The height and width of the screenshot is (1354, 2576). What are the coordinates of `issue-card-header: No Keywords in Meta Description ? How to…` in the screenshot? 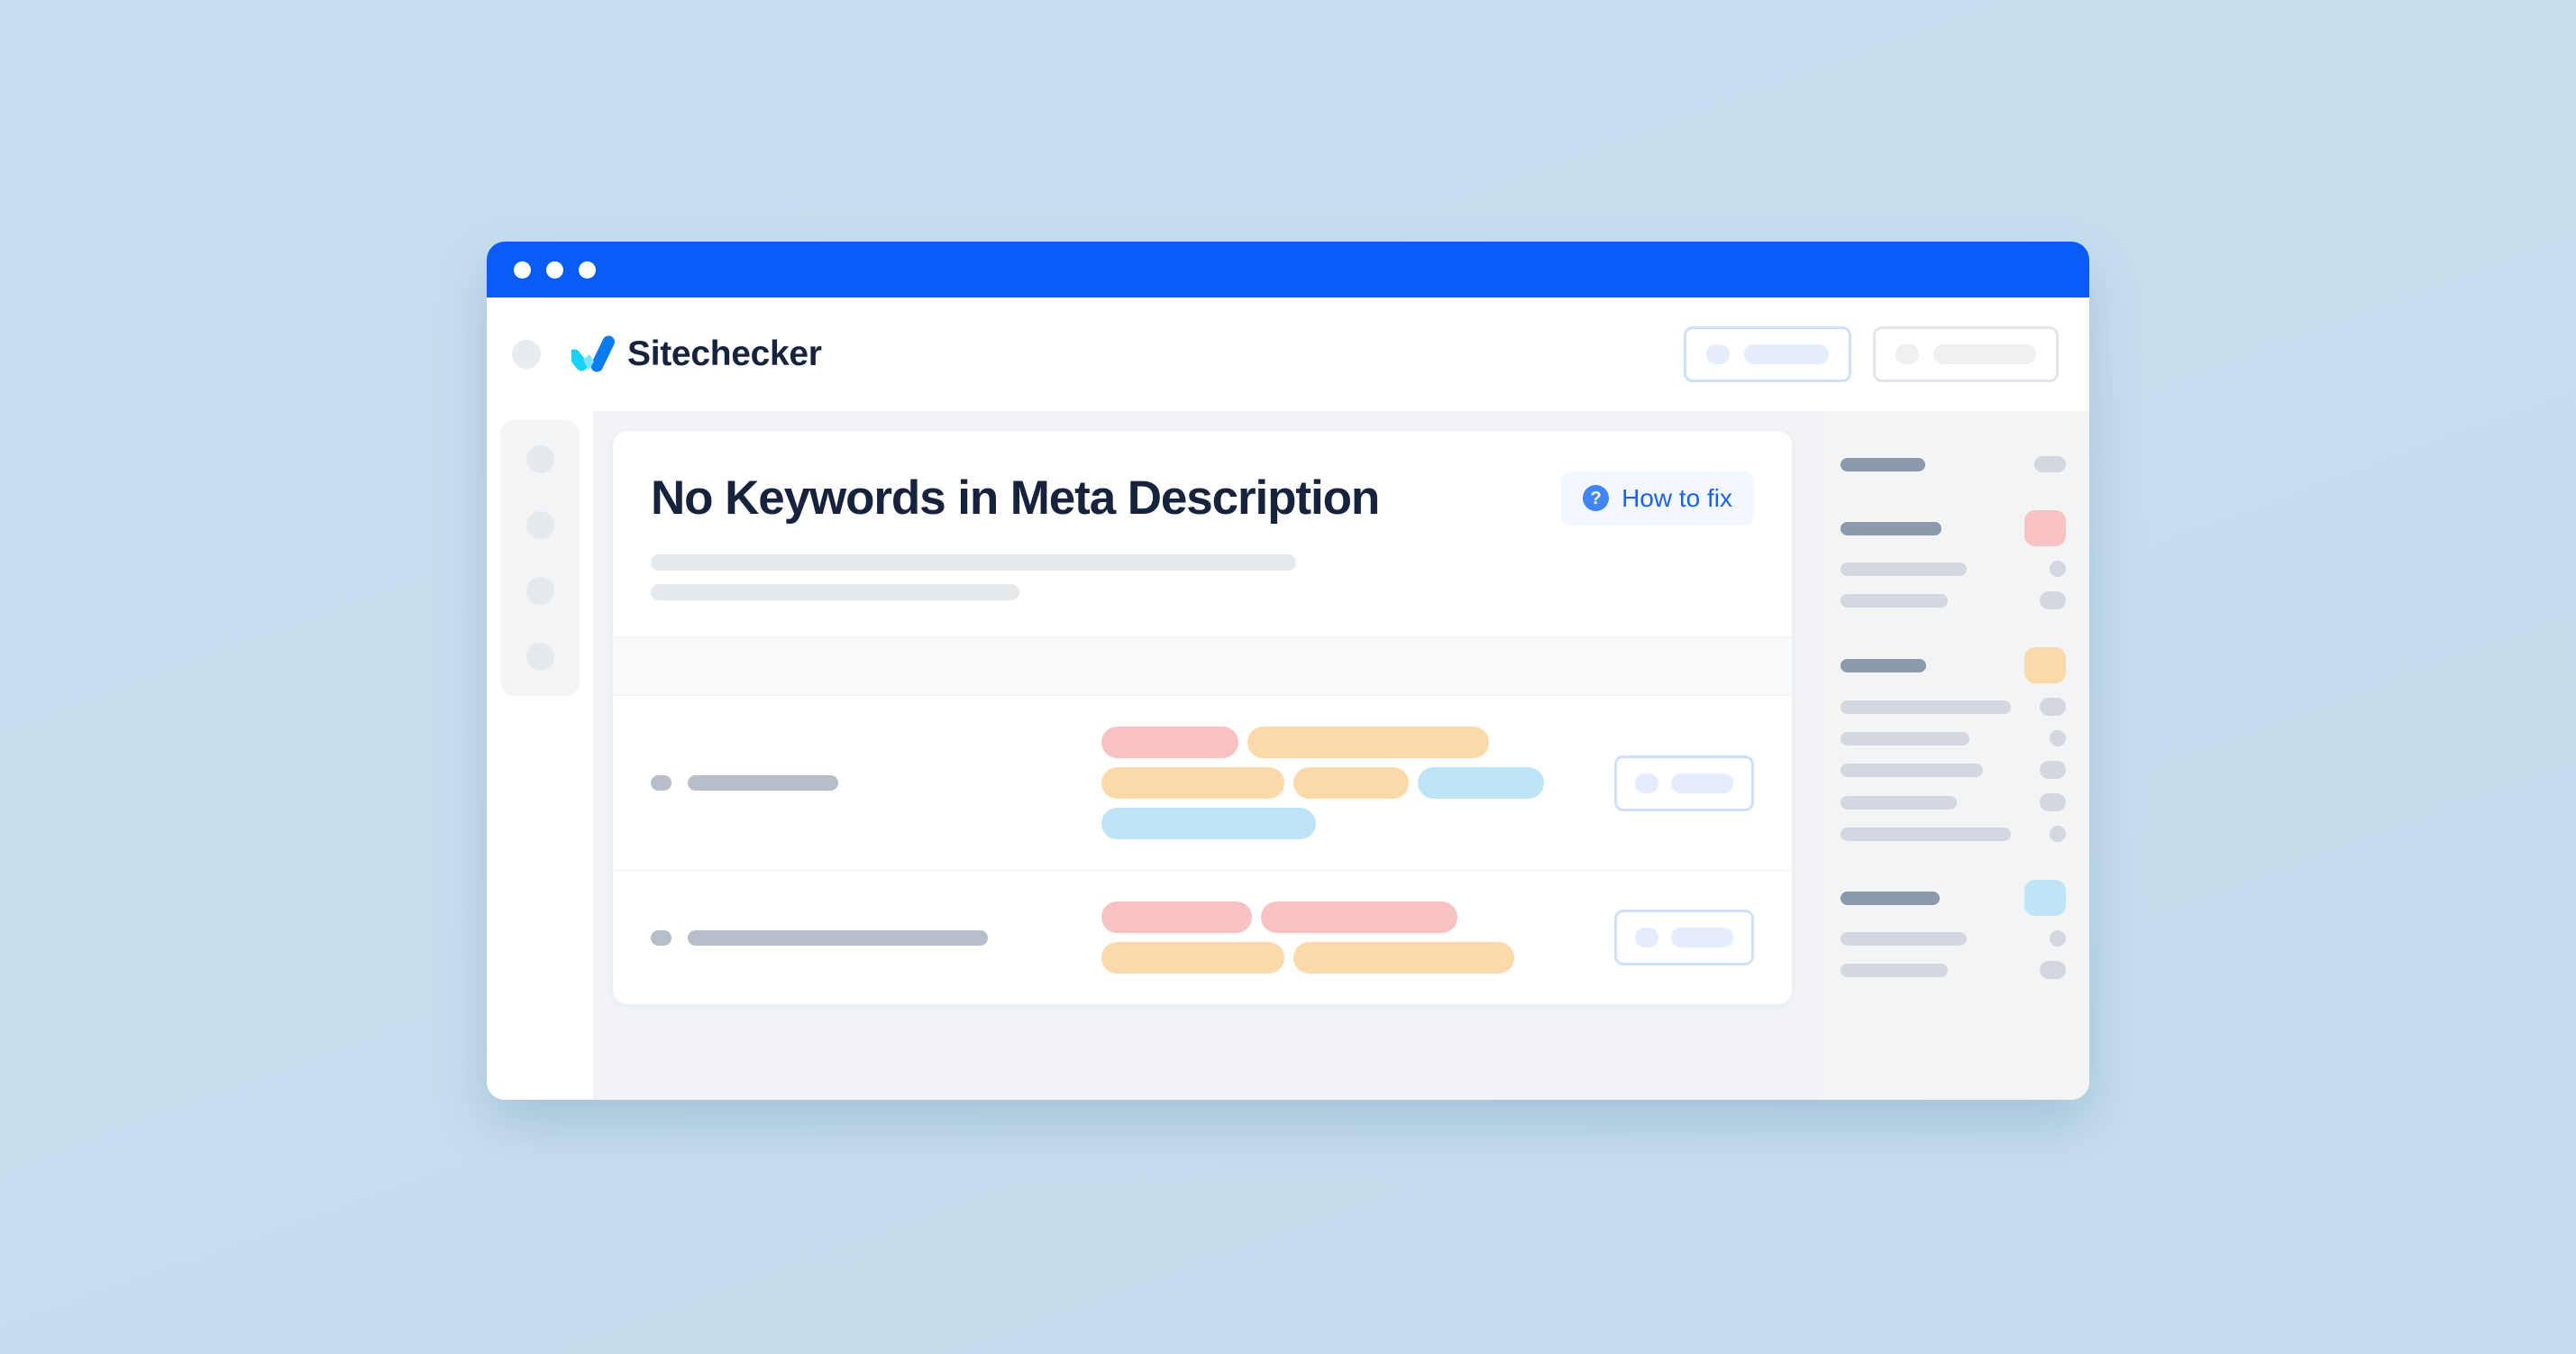 It's located at (1202, 533).